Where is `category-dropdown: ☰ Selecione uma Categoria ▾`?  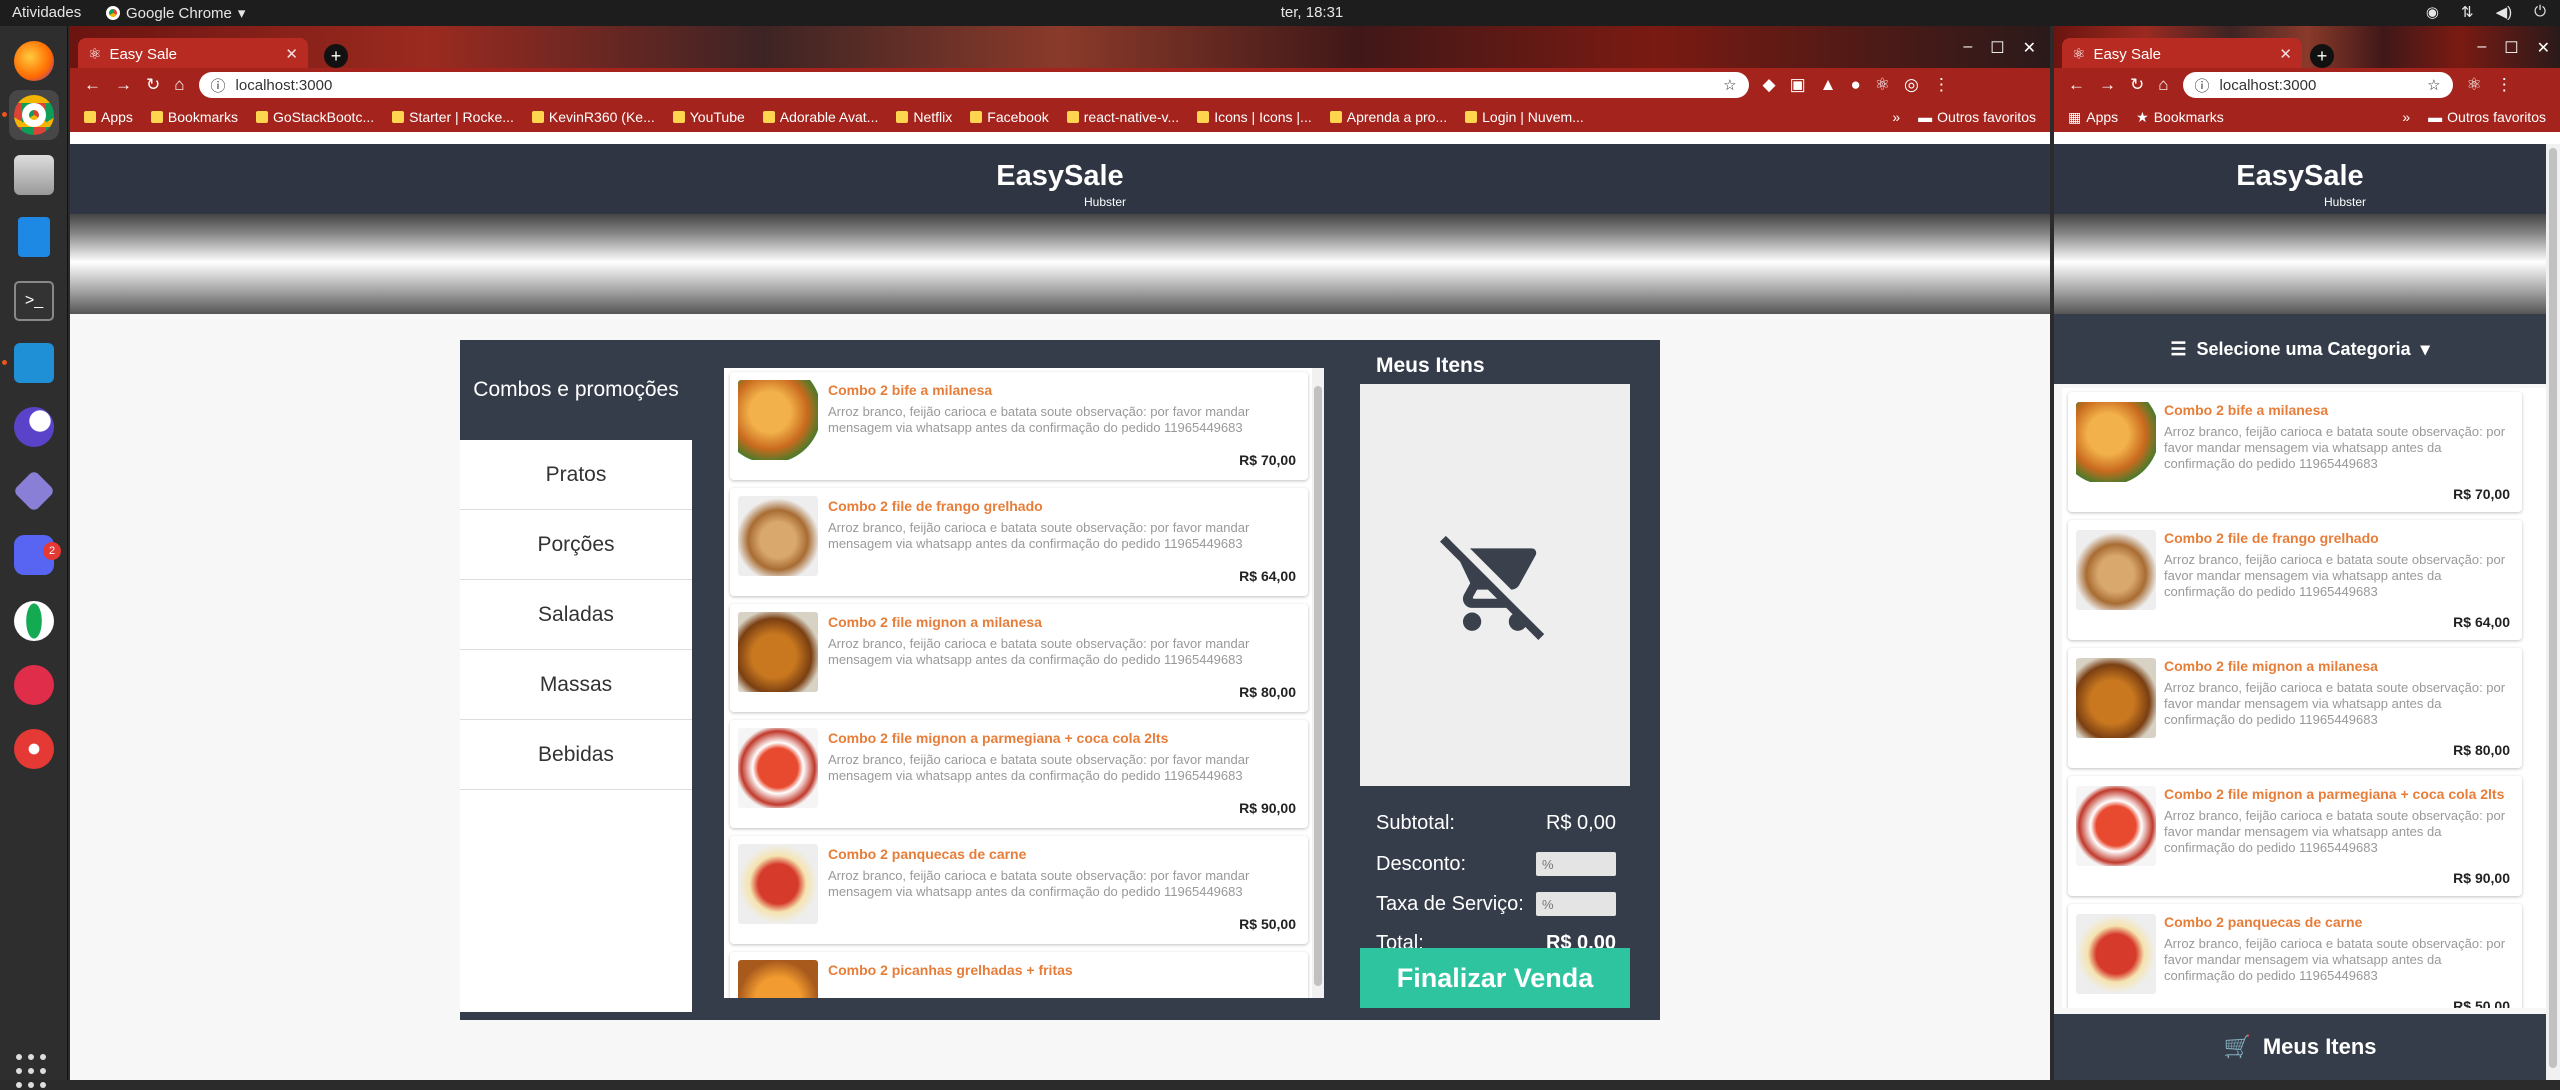 category-dropdown: ☰ Selecione uma Categoria ▾ is located at coordinates (2300, 349).